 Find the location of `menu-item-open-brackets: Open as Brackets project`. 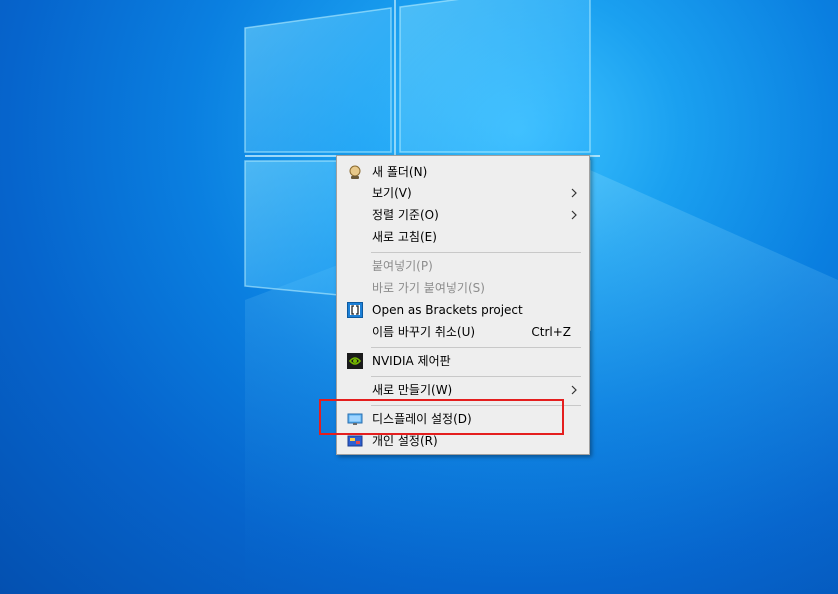

menu-item-open-brackets: Open as Brackets project is located at coordinates (463, 310).